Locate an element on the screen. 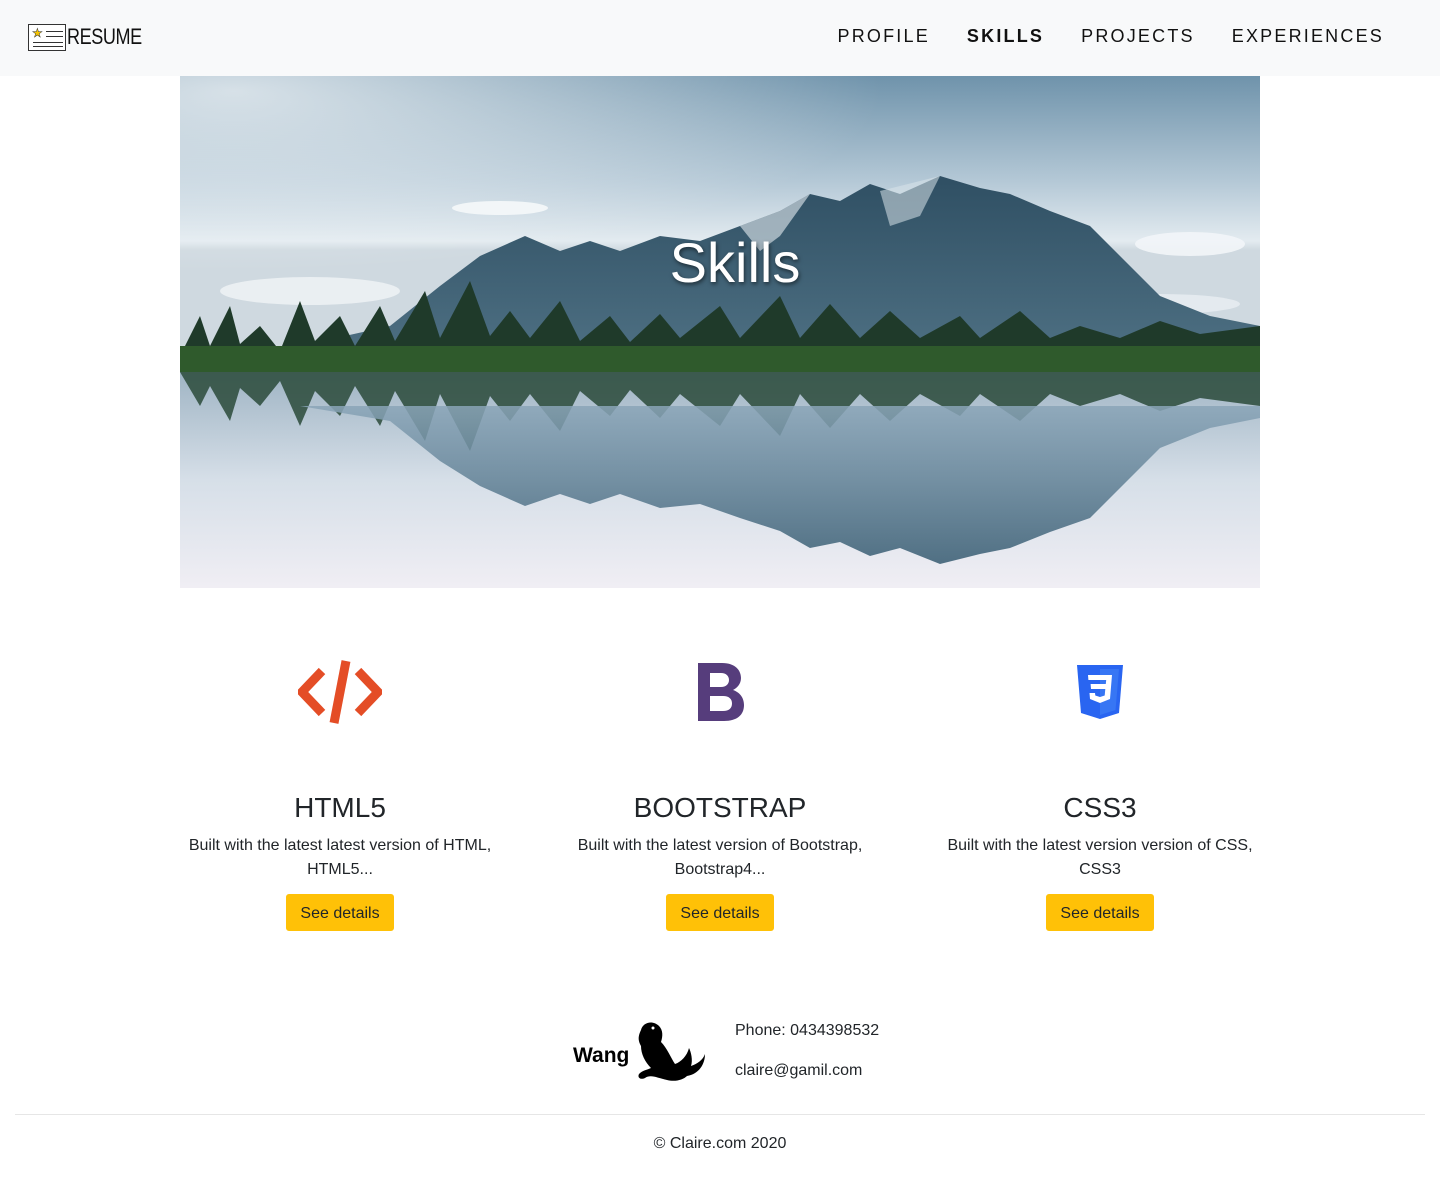 The height and width of the screenshot is (1188, 1440). email-text: claire@gamil.com is located at coordinates (799, 1070).